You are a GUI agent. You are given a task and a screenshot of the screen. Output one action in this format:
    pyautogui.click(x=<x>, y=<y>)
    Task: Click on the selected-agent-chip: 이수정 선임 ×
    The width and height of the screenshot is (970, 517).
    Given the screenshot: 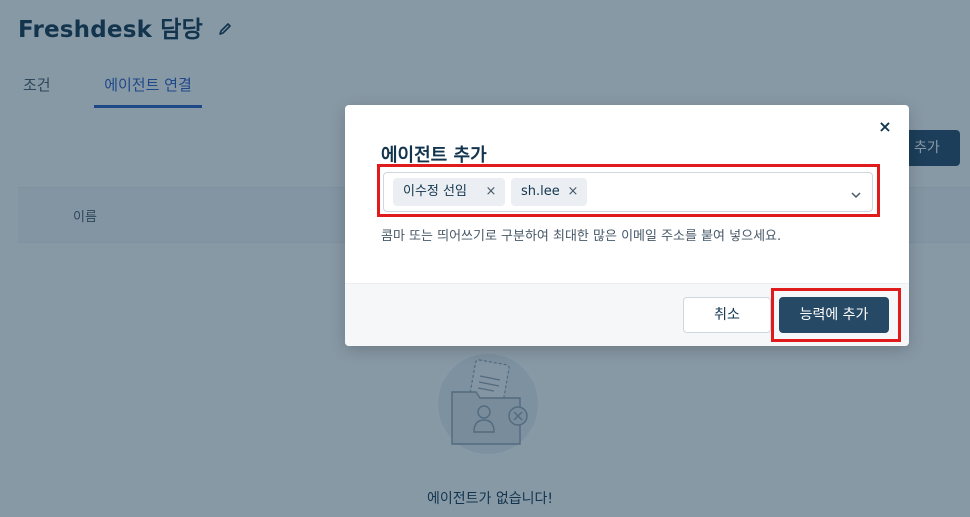 What is the action you would take?
    pyautogui.click(x=449, y=192)
    